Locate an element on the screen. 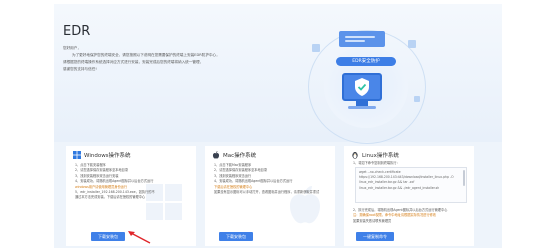 The width and height of the screenshot is (554, 251). windows-download-button: 下载安装包 is located at coordinates (108, 236).